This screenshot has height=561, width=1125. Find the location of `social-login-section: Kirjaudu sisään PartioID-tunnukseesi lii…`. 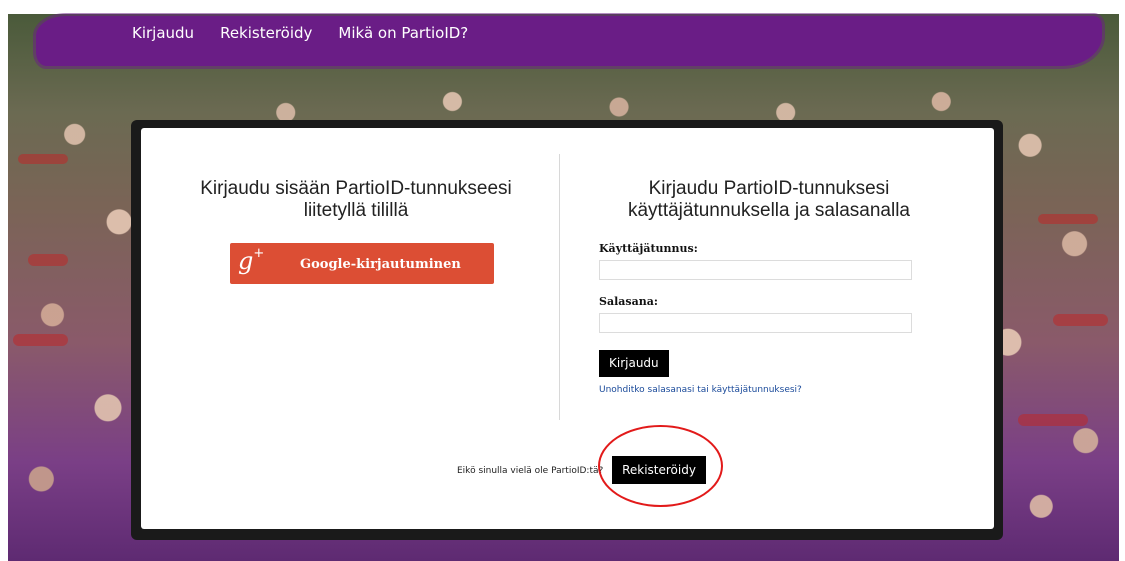

social-login-section: Kirjaudu sisään PartioID-tunnukseesi lii… is located at coordinates (356, 231).